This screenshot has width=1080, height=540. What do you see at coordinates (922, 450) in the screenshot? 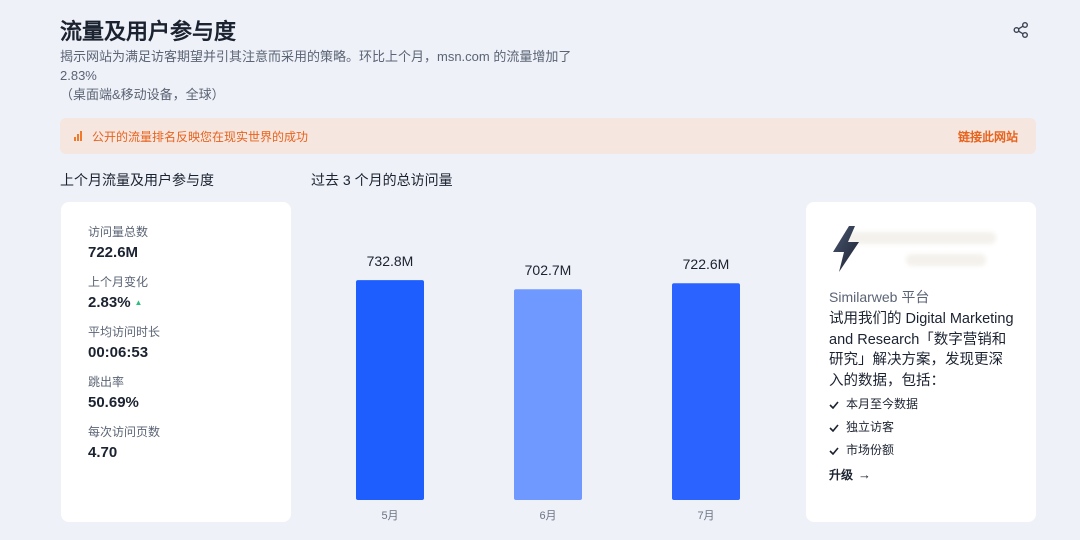
I see `feature-item: 市场份额` at bounding box center [922, 450].